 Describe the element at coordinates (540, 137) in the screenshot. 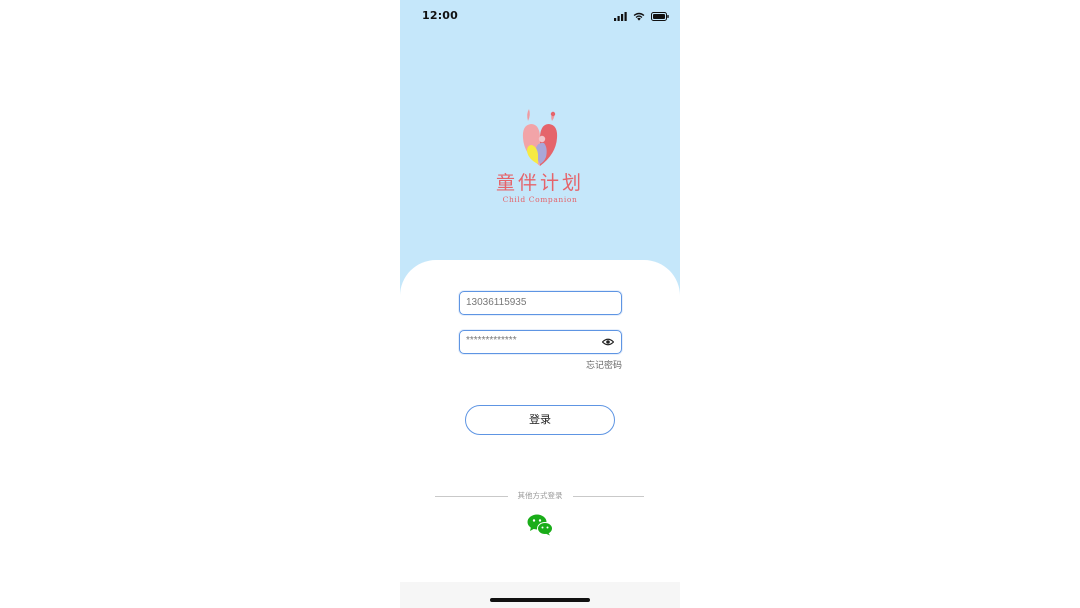

I see `logo-mark-icon` at that location.